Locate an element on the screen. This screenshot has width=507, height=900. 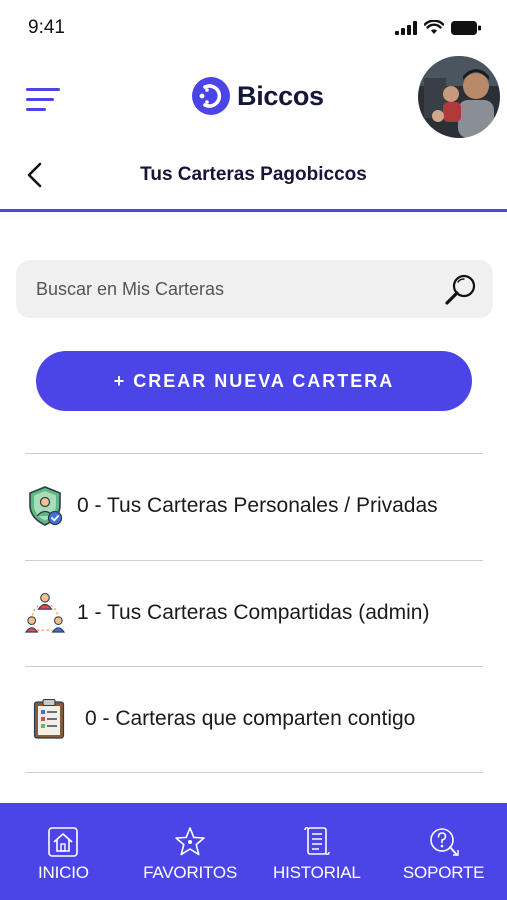
shared-users-icon is located at coordinates (45, 613).